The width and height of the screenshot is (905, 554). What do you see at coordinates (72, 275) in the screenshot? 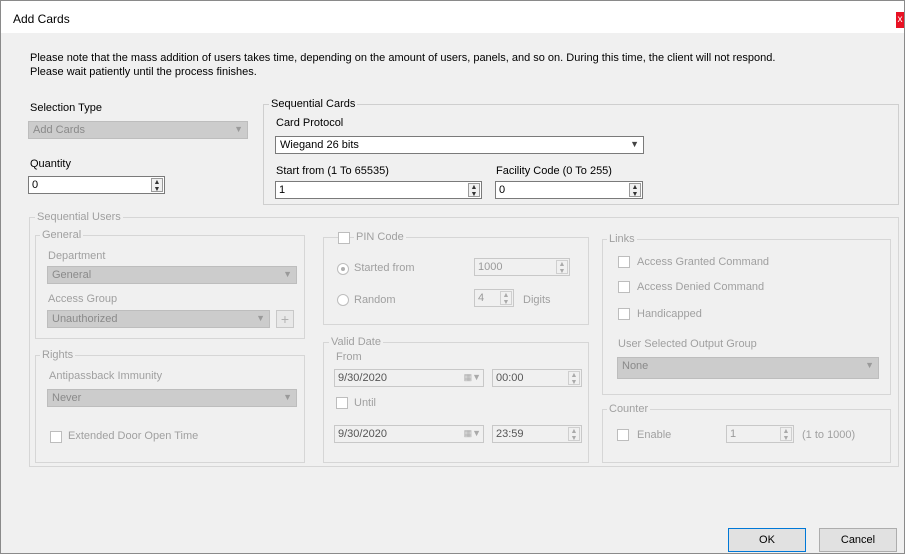
I see `department-value: General` at bounding box center [72, 275].